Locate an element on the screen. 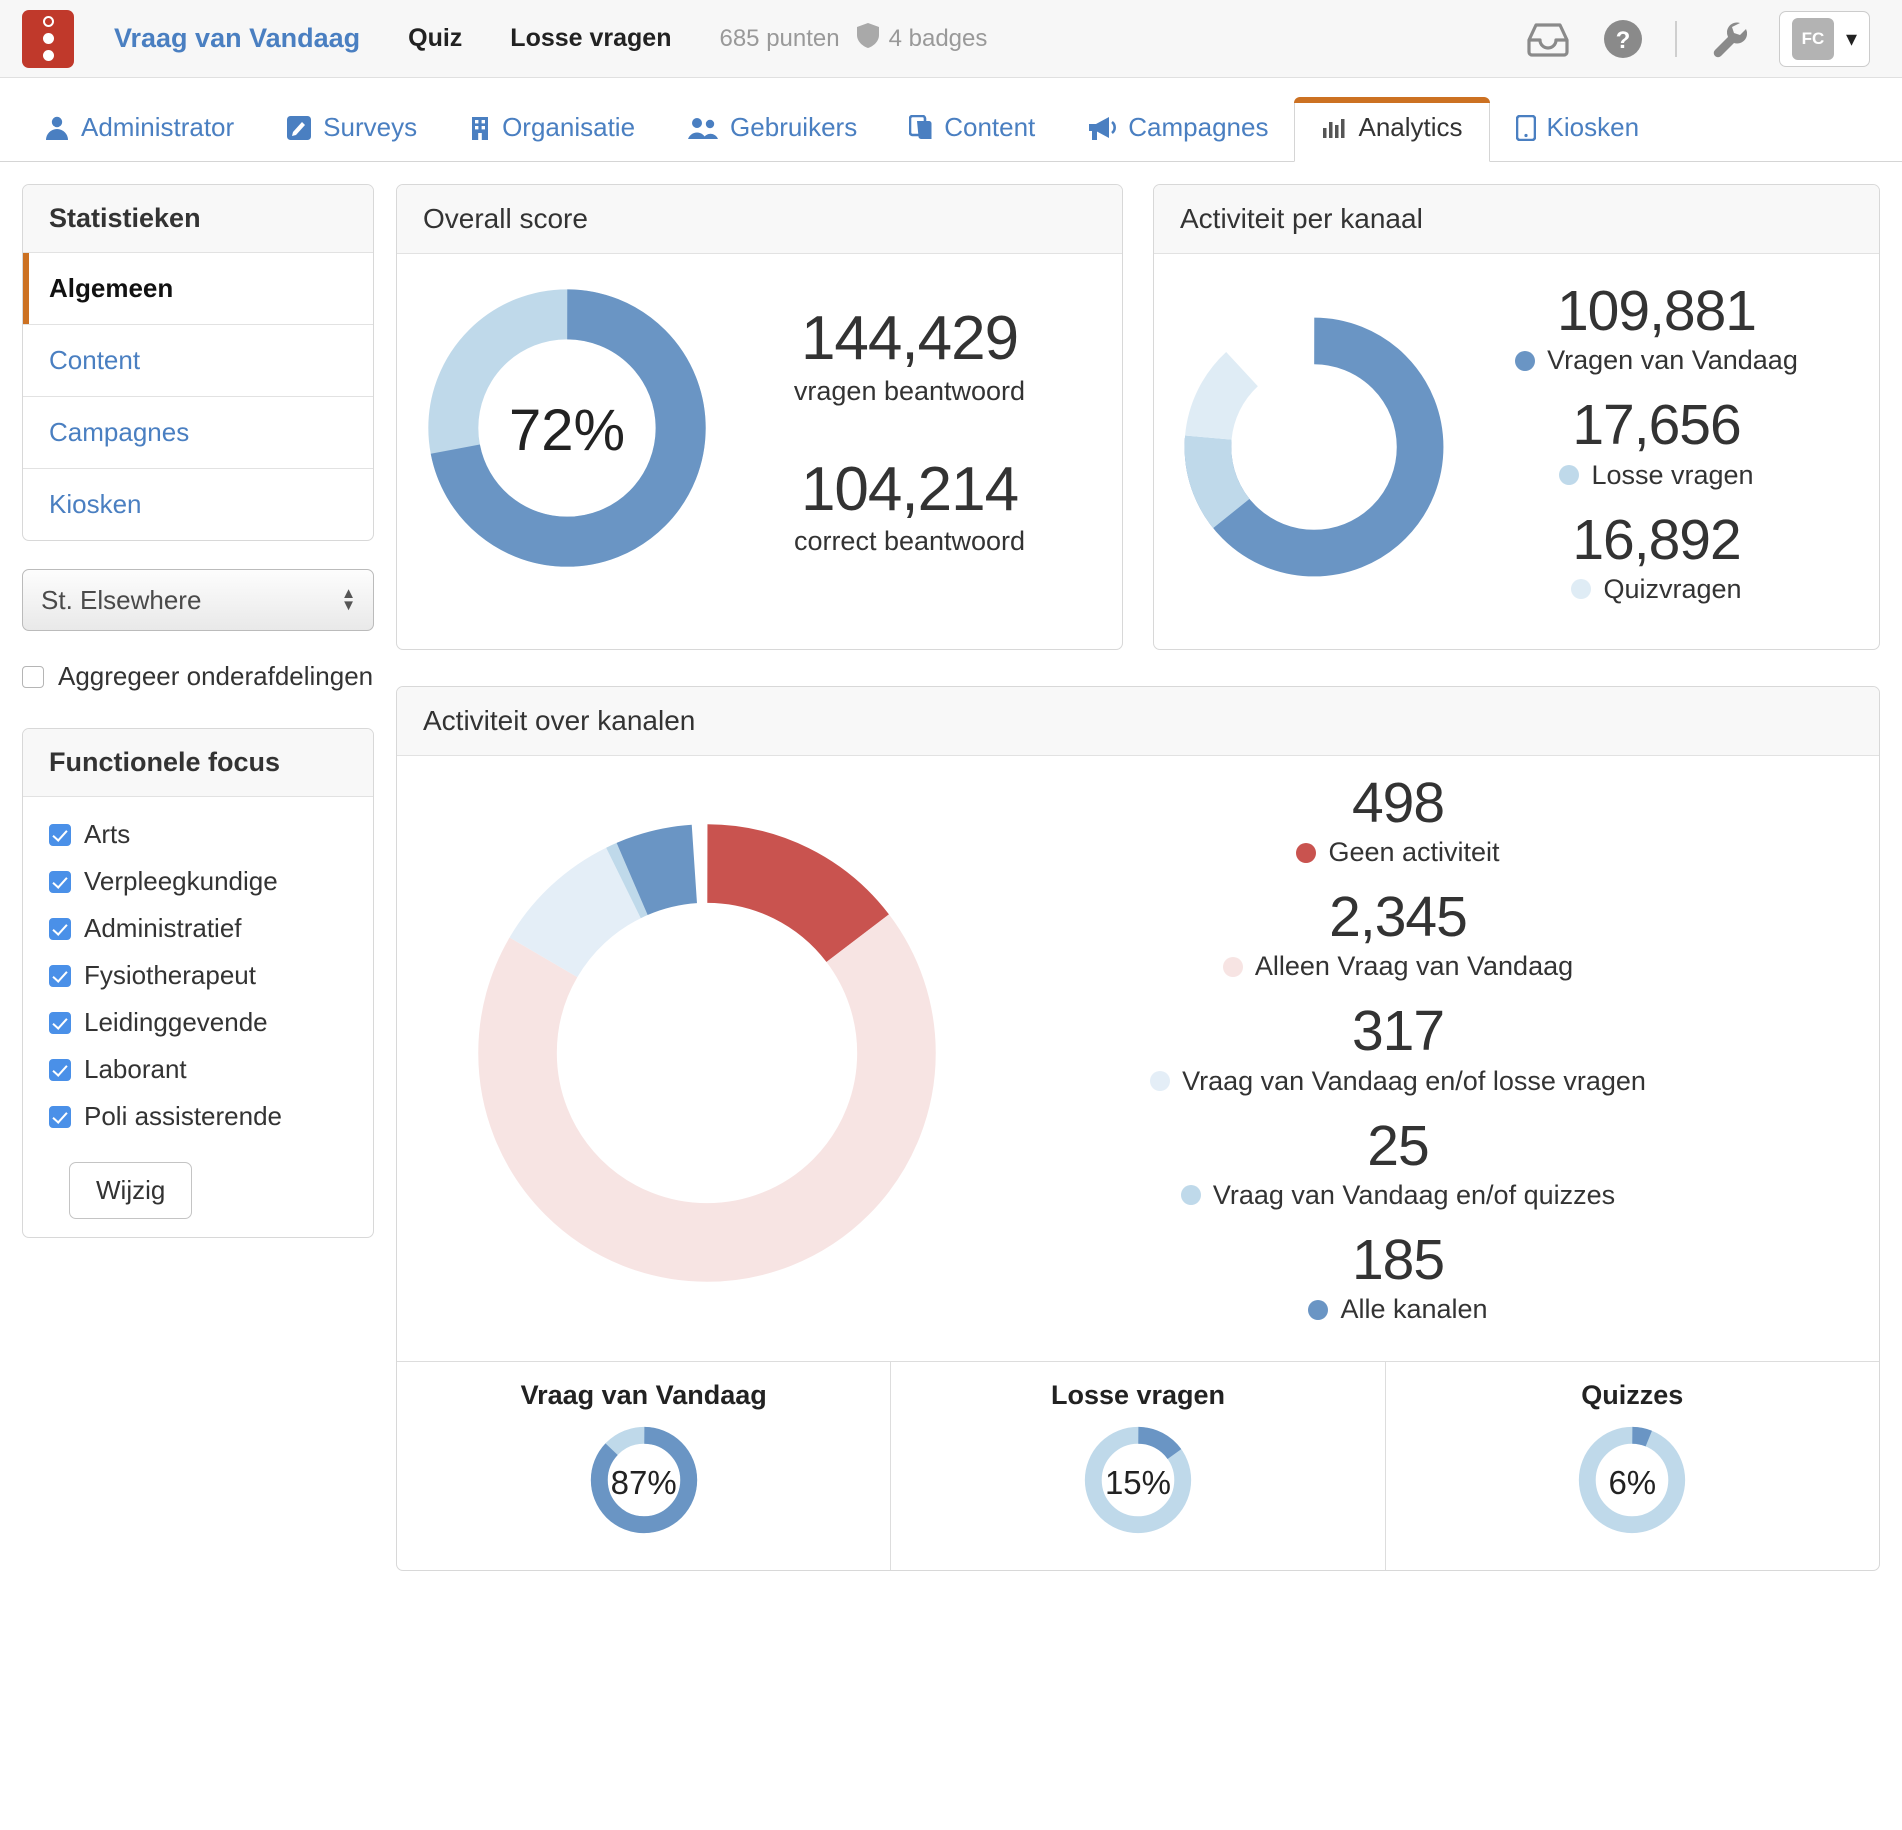 Image resolution: width=1902 pixels, height=1830 pixels. topnav-losse-vragen: Losse vragen is located at coordinates (590, 38).